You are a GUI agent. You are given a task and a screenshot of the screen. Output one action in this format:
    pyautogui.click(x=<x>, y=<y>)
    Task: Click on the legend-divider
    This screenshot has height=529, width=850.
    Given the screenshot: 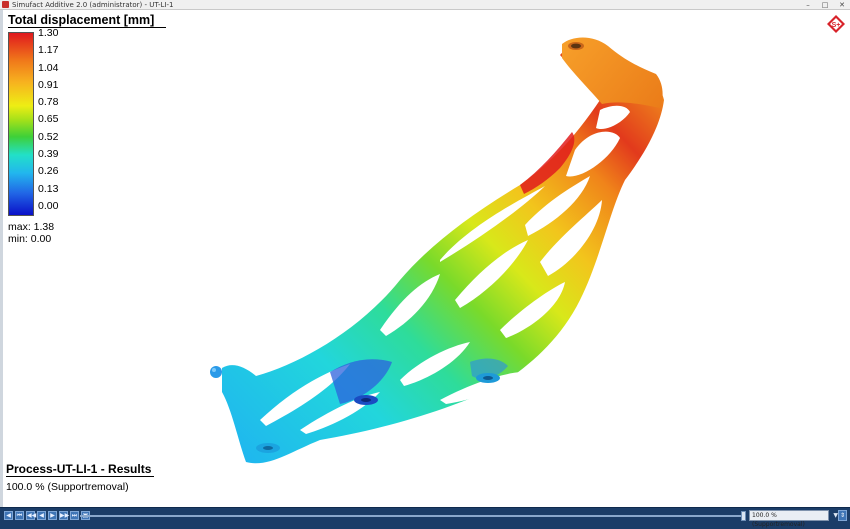 What is the action you would take?
    pyautogui.click(x=87, y=27)
    